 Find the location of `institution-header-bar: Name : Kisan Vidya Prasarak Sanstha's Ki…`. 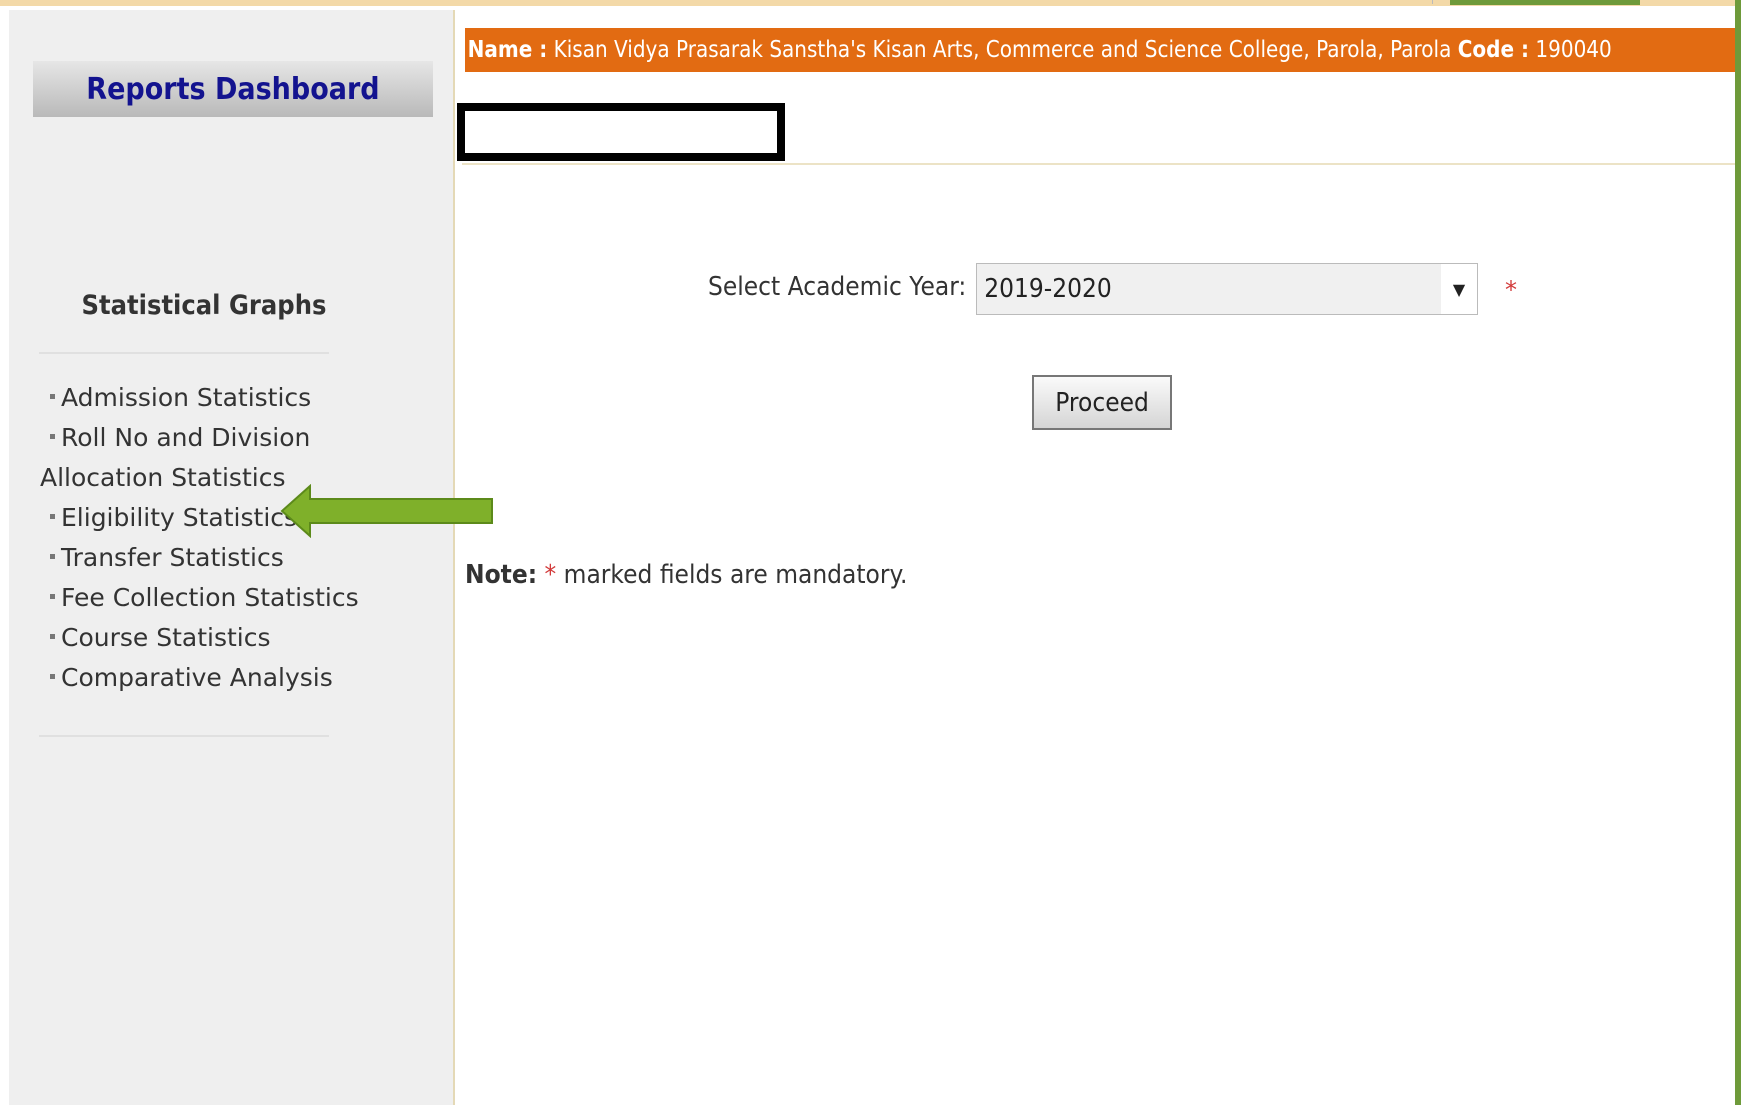

institution-header-bar: Name : Kisan Vidya Prasarak Sanstha's Ki… is located at coordinates (1103, 50).